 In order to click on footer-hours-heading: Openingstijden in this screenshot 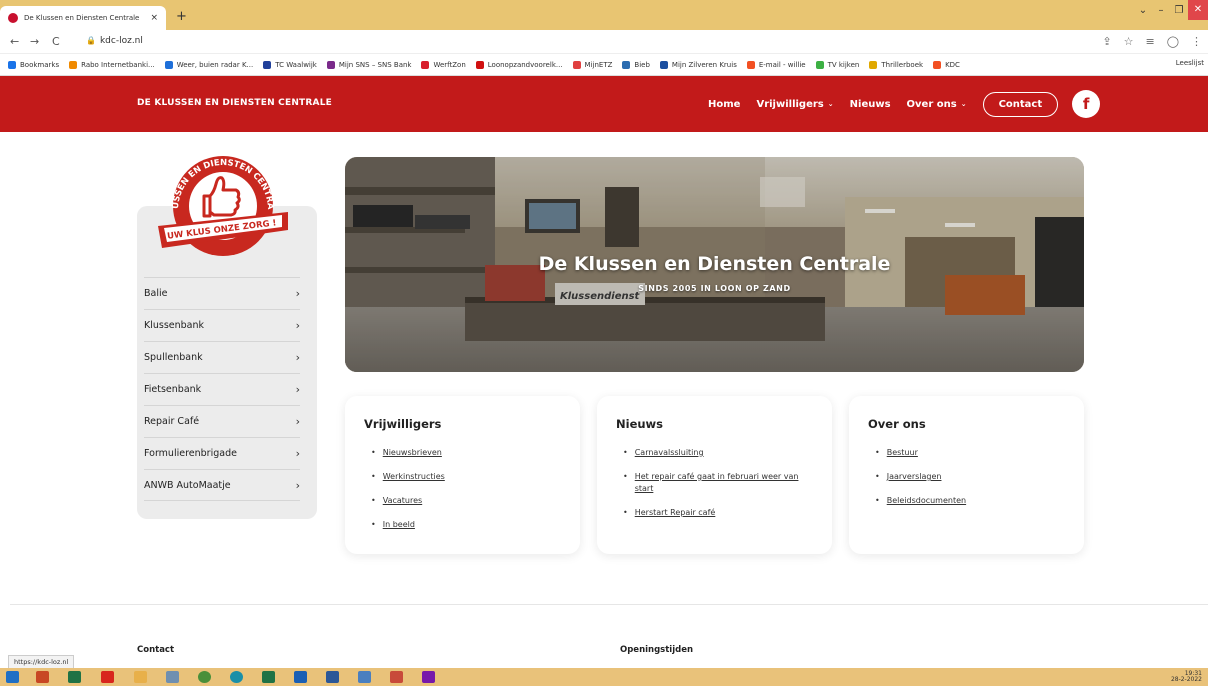, I will do `click(657, 650)`.